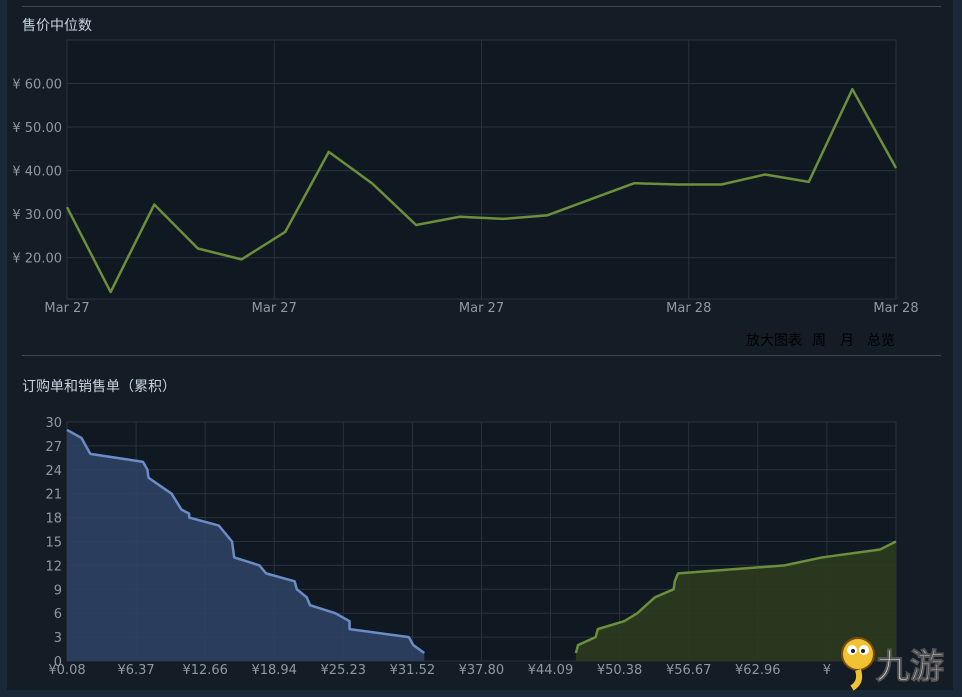 The image size is (962, 697). What do you see at coordinates (344, 670) in the screenshot?
I see `x-tick-label: ¥25.23` at bounding box center [344, 670].